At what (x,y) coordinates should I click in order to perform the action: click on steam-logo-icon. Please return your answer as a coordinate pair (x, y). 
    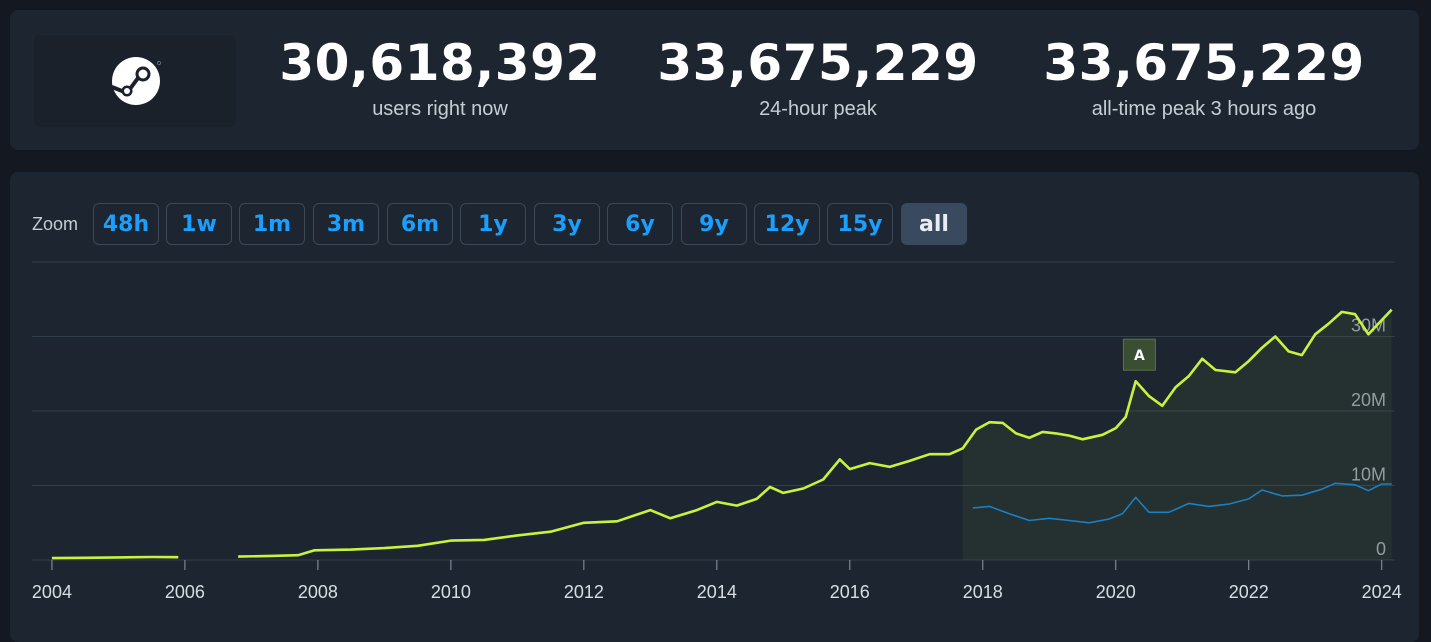
    Looking at the image, I should click on (136, 81).